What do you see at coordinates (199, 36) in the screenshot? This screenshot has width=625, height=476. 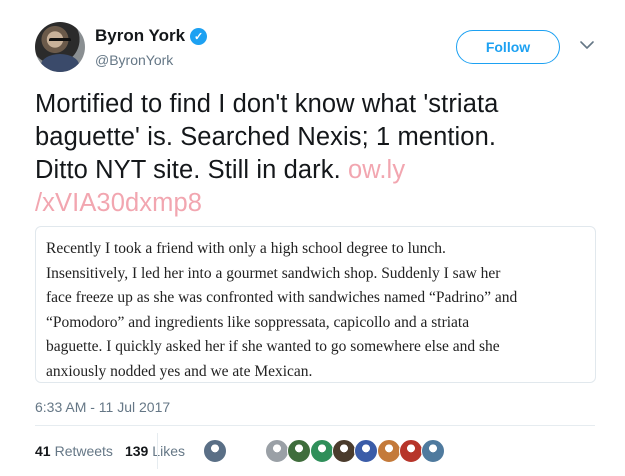 I see `verified-badge-icon: ✓` at bounding box center [199, 36].